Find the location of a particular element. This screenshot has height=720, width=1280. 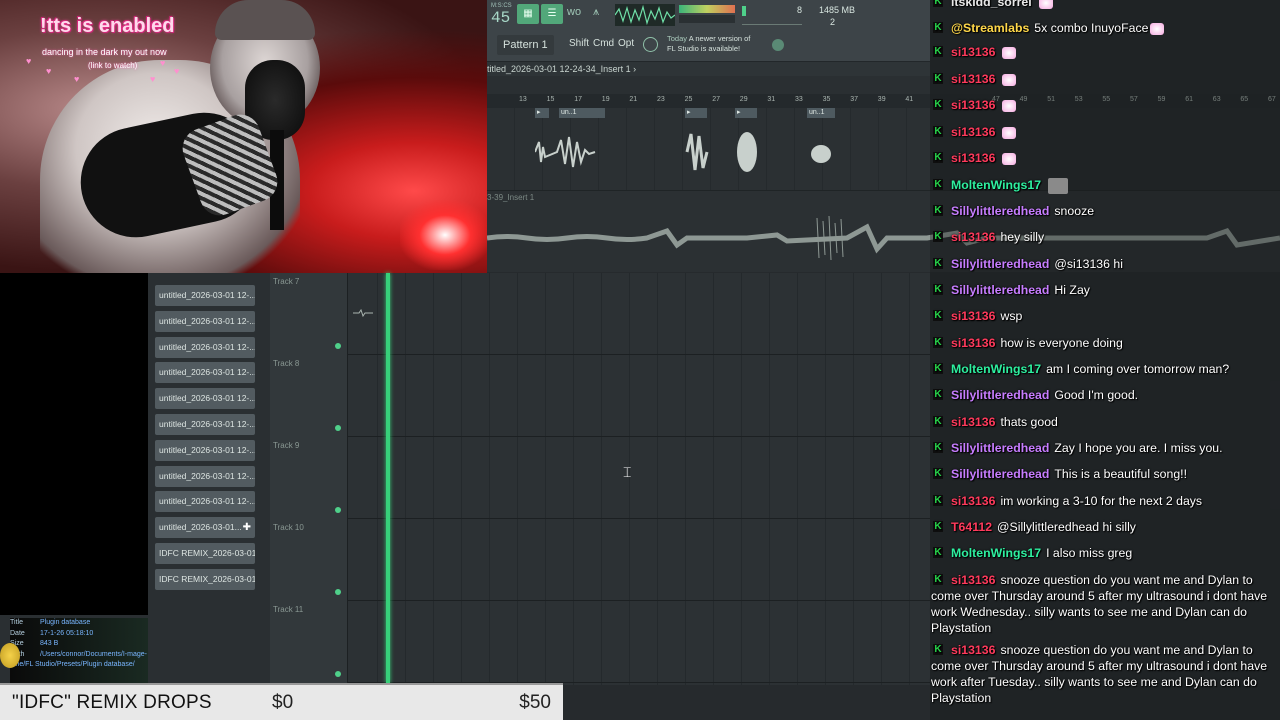

online-icon is located at coordinates (778, 45).